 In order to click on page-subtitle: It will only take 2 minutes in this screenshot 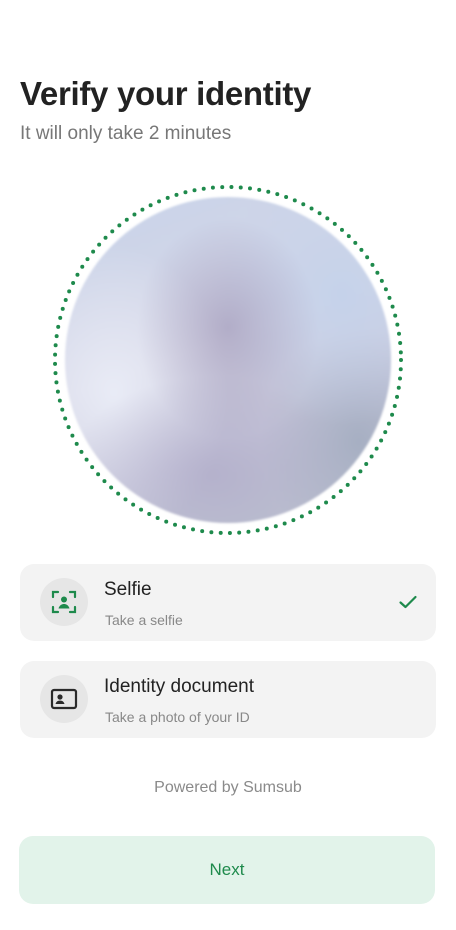, I will do `click(126, 133)`.